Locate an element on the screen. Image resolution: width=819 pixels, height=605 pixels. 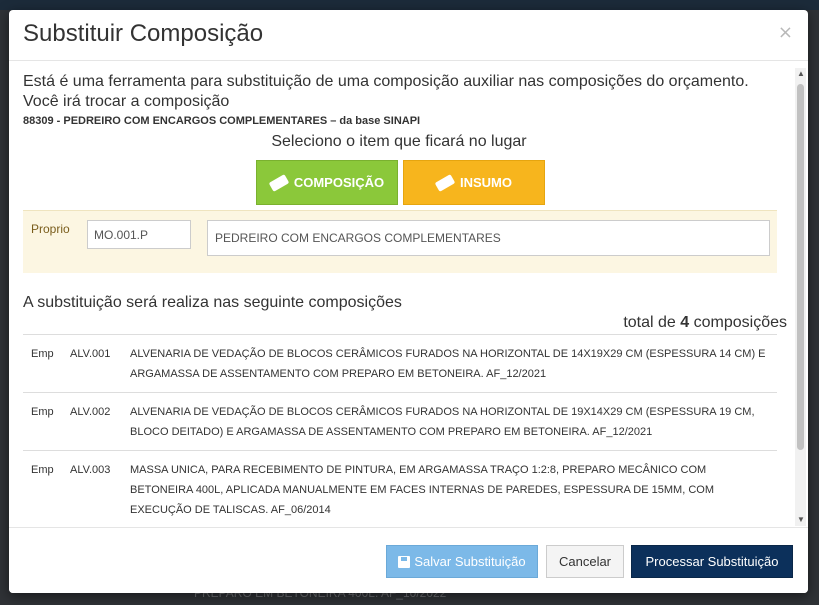
choose-prompt: Seleciono o item que ficará no lugar is located at coordinates (399, 141).